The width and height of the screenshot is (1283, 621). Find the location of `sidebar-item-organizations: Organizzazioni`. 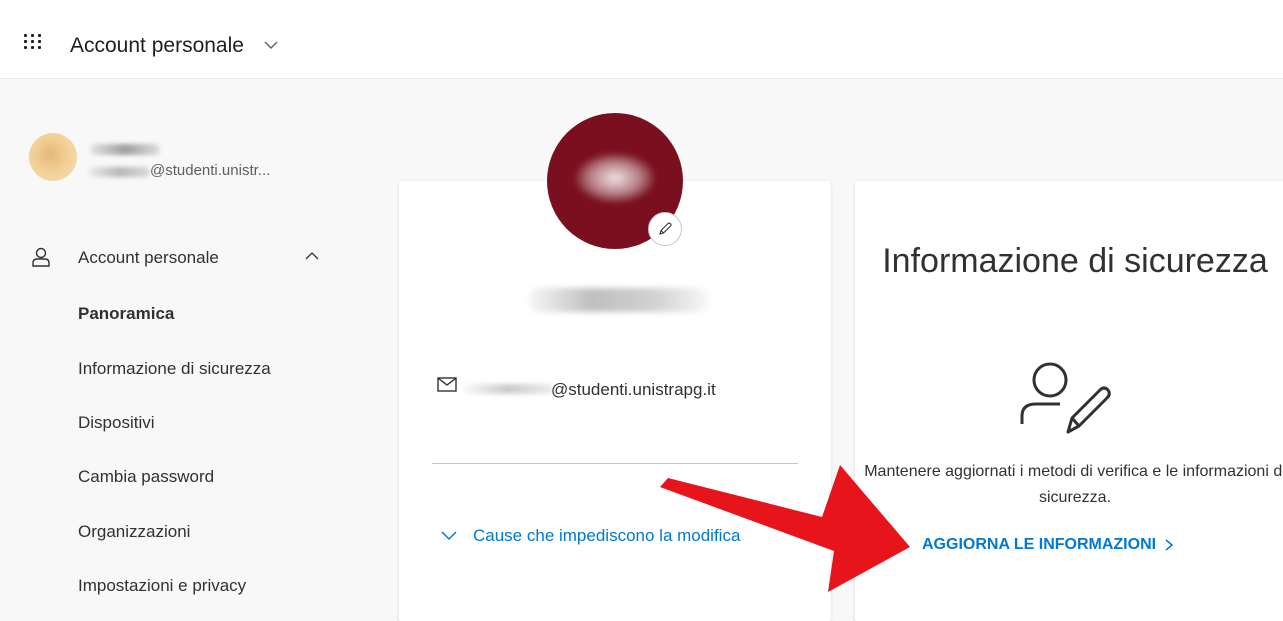

sidebar-item-organizations: Organizzazioni is located at coordinates (134, 532).